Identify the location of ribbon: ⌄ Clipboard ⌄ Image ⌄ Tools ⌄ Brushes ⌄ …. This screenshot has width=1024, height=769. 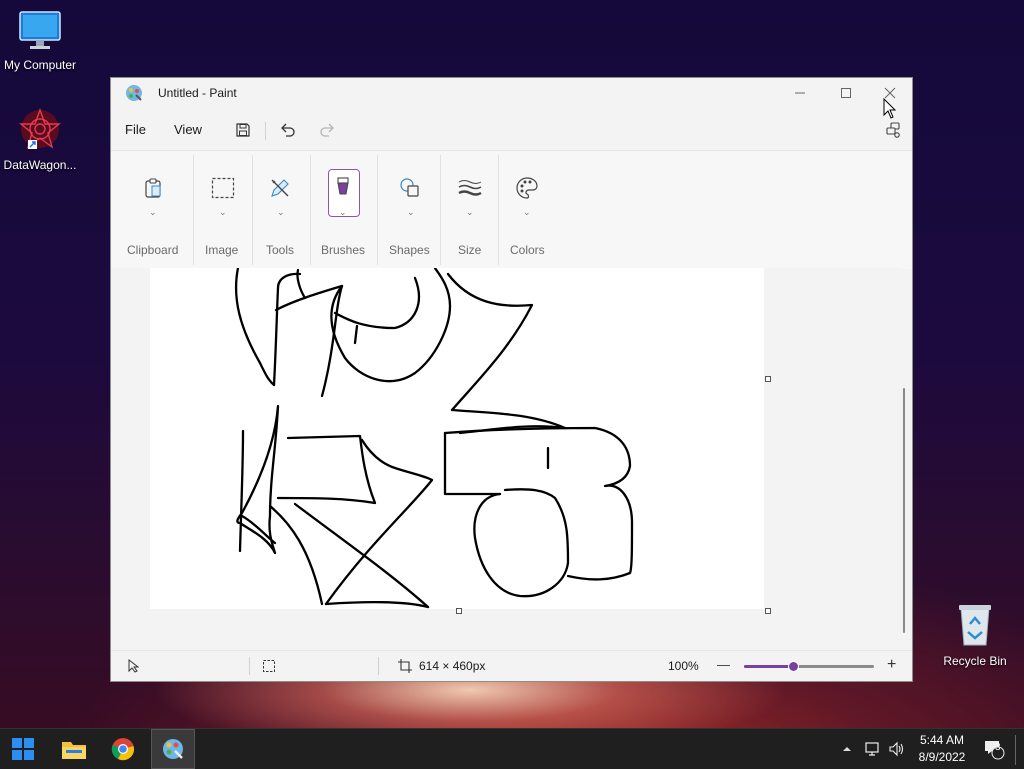
(511, 209).